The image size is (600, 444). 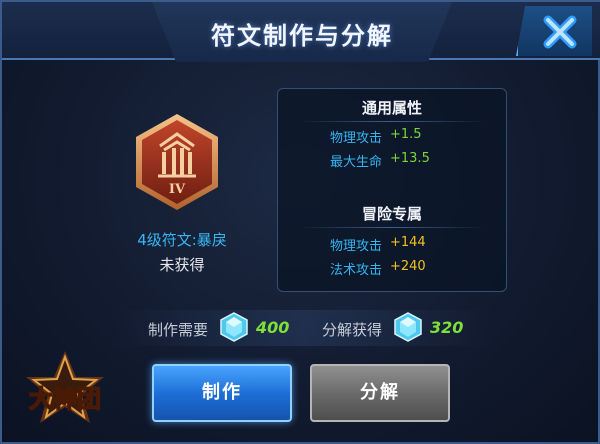 I want to click on rune-emblem-icon, so click(x=177, y=162).